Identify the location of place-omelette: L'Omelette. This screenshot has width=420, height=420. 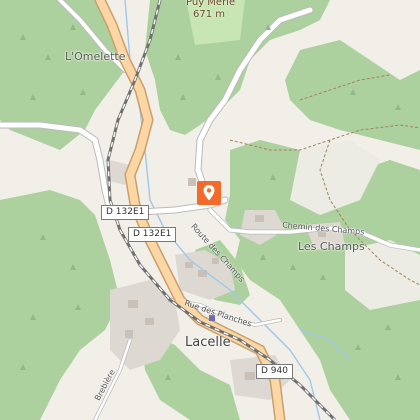
(95, 56).